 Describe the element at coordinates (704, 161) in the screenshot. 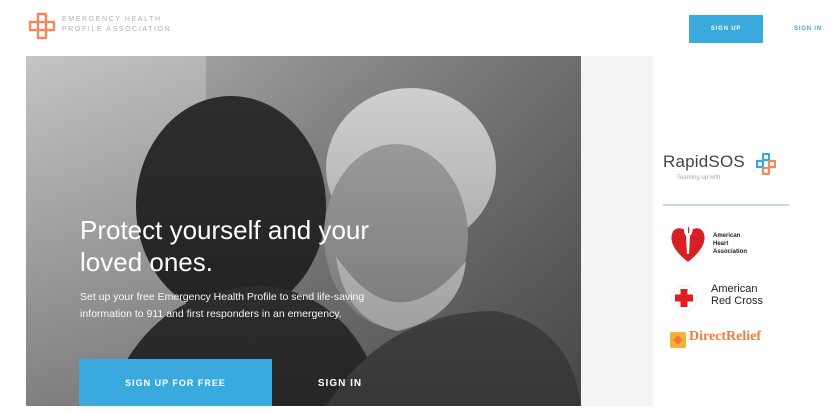

I see `rapidsos-name: RapidSOS` at that location.